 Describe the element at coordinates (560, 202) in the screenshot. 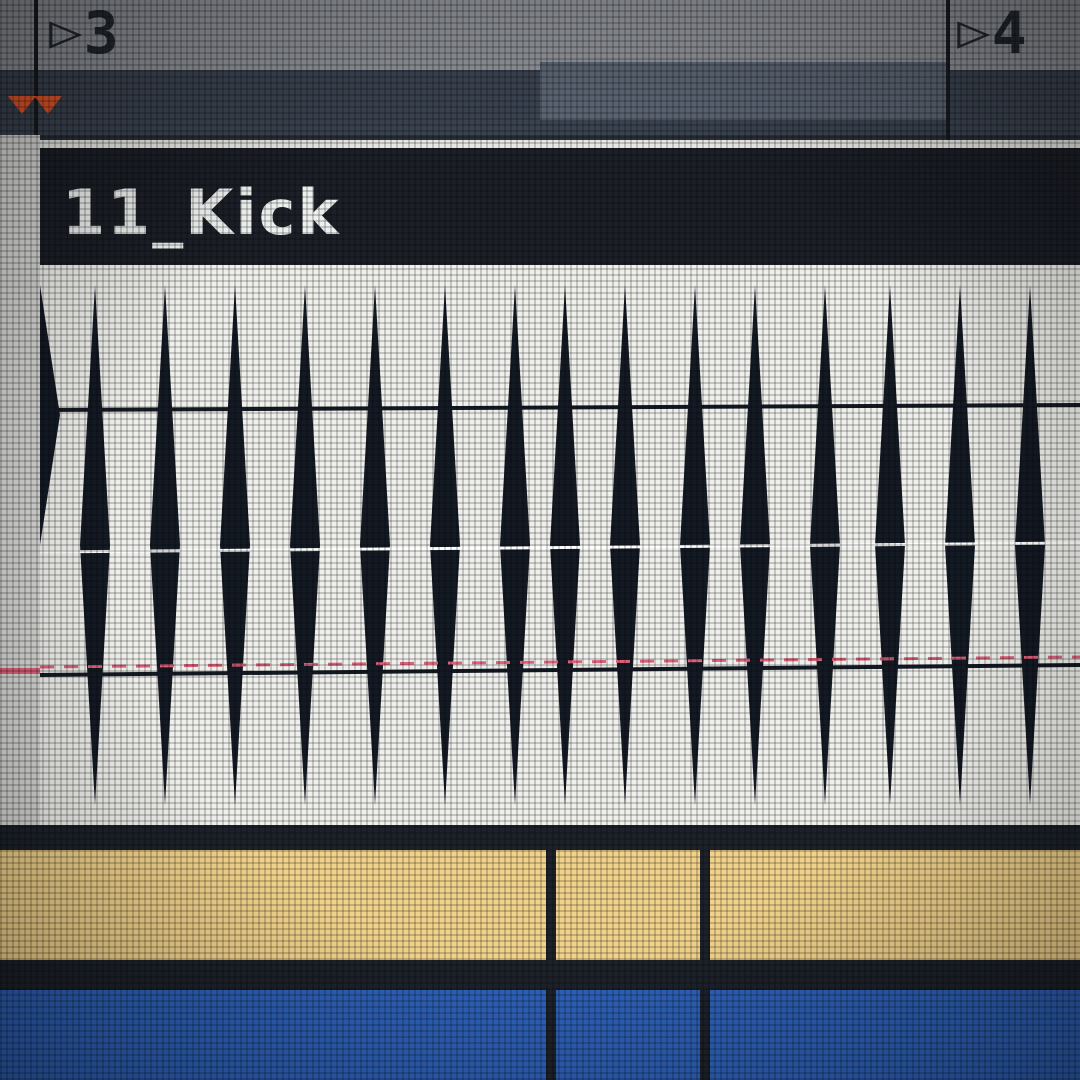

I see `clip-header: 11_Kick` at that location.